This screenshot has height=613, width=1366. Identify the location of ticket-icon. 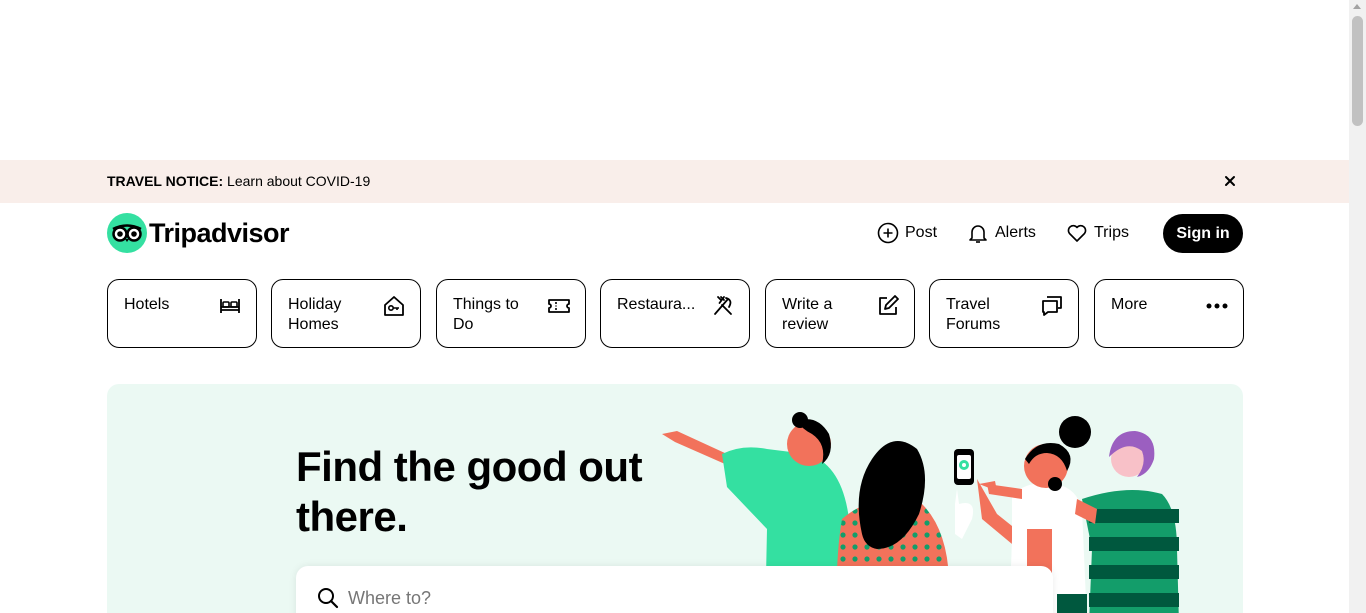
(559, 306).